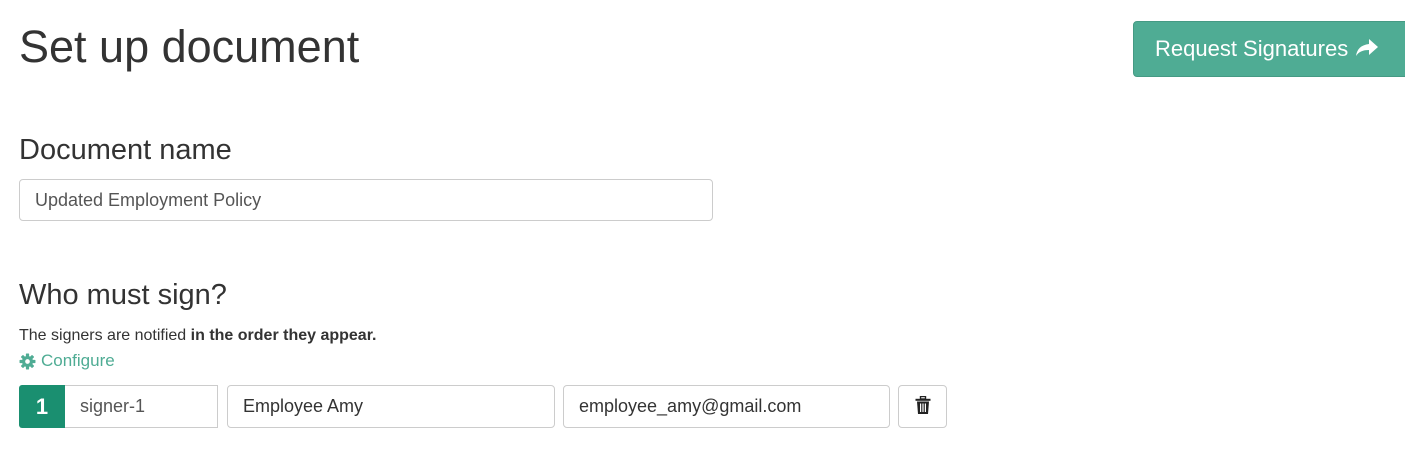  Describe the element at coordinates (125, 150) in the screenshot. I see `document-name-heading: Document name` at that location.